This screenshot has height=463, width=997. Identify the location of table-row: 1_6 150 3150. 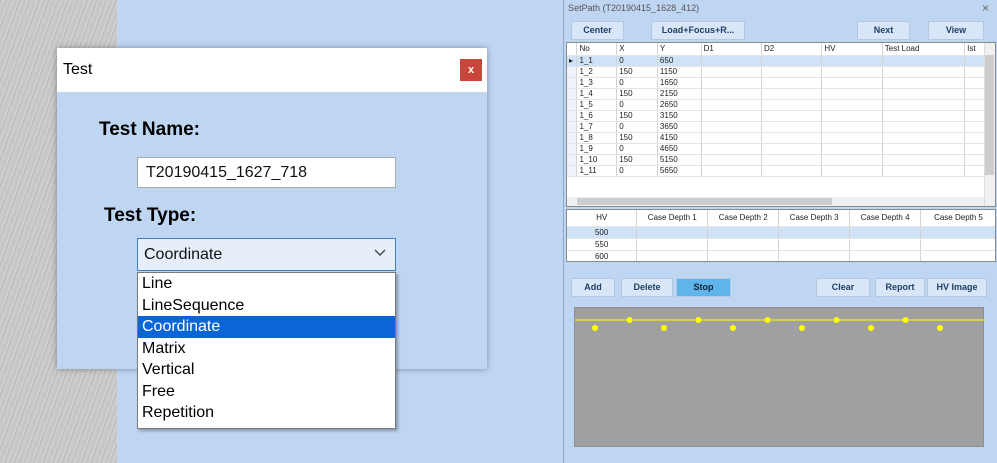
(781, 116).